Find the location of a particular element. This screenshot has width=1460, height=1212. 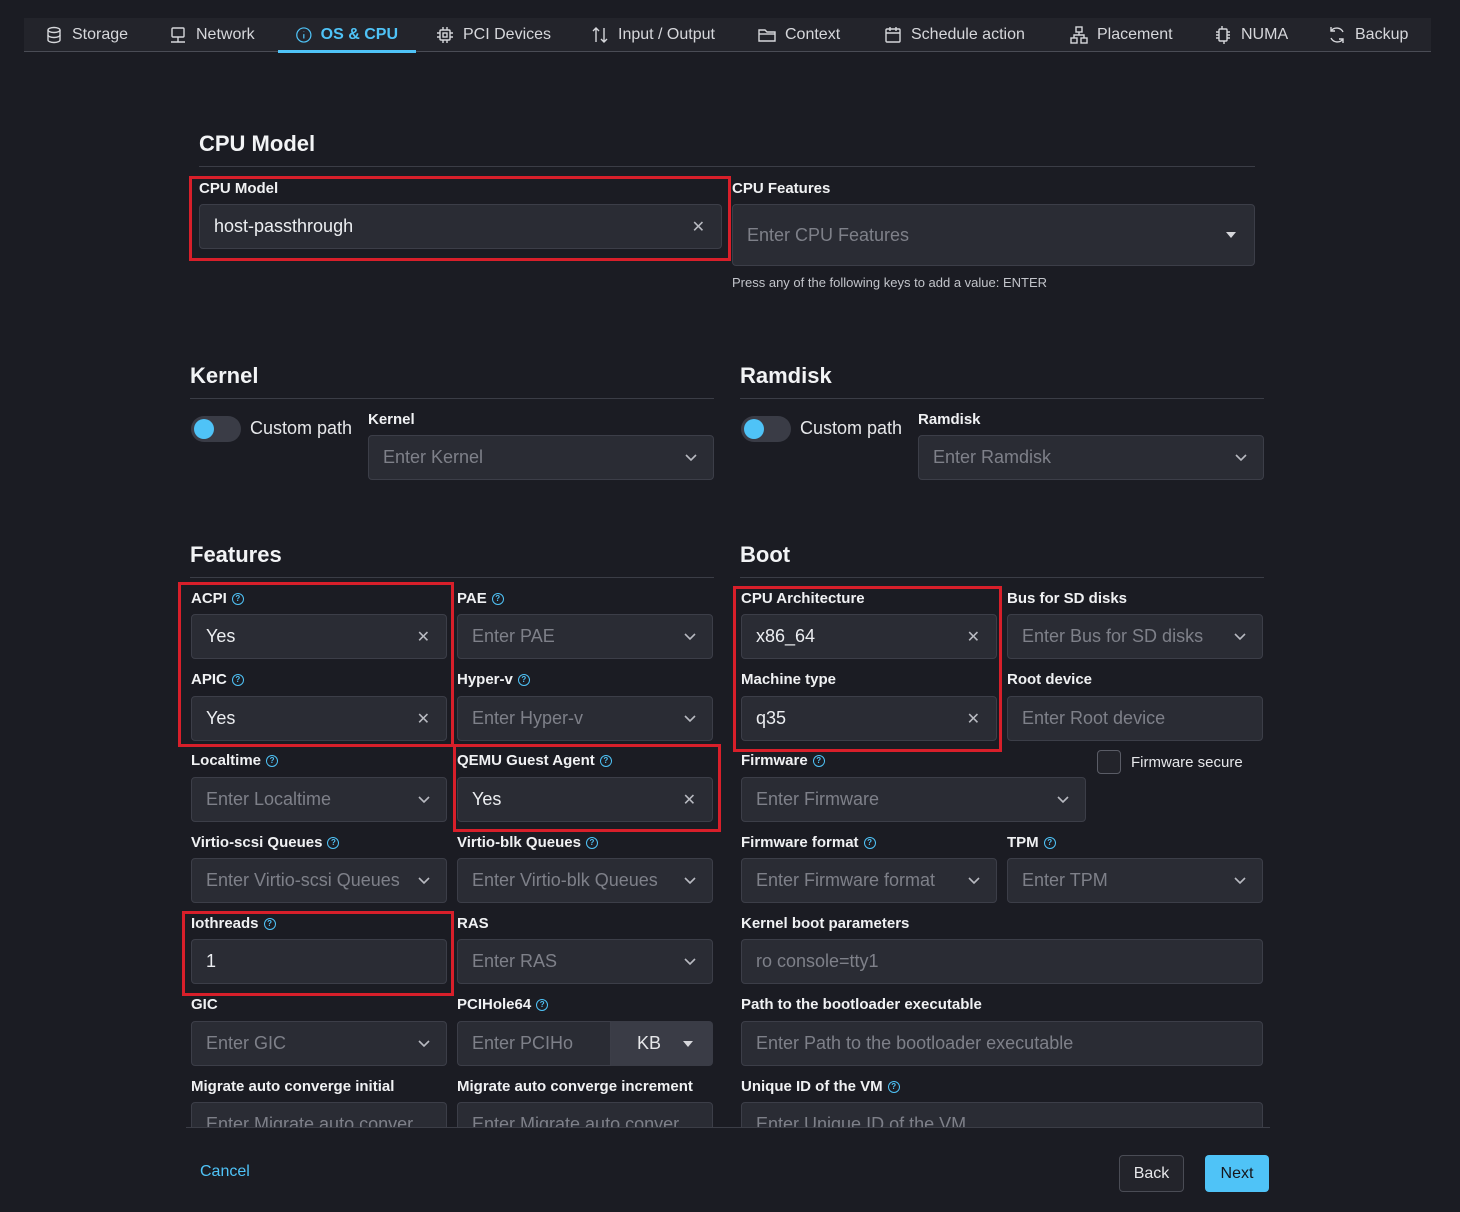

bootloader-input: Enter Path to the bootloader executable is located at coordinates (1002, 1043).